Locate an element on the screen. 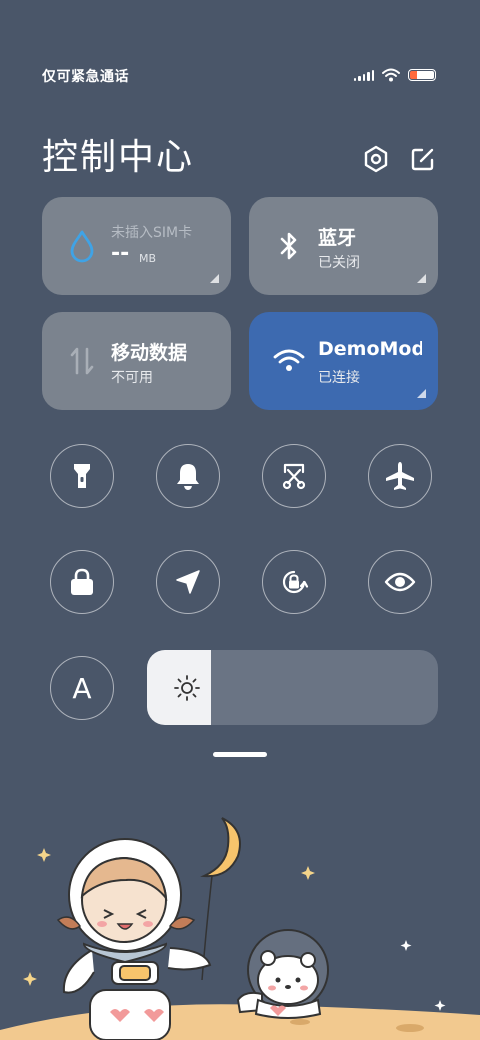 Image resolution: width=480 pixels, height=1040 pixels. mobile-data-title: 移动数据 is located at coordinates (149, 353).